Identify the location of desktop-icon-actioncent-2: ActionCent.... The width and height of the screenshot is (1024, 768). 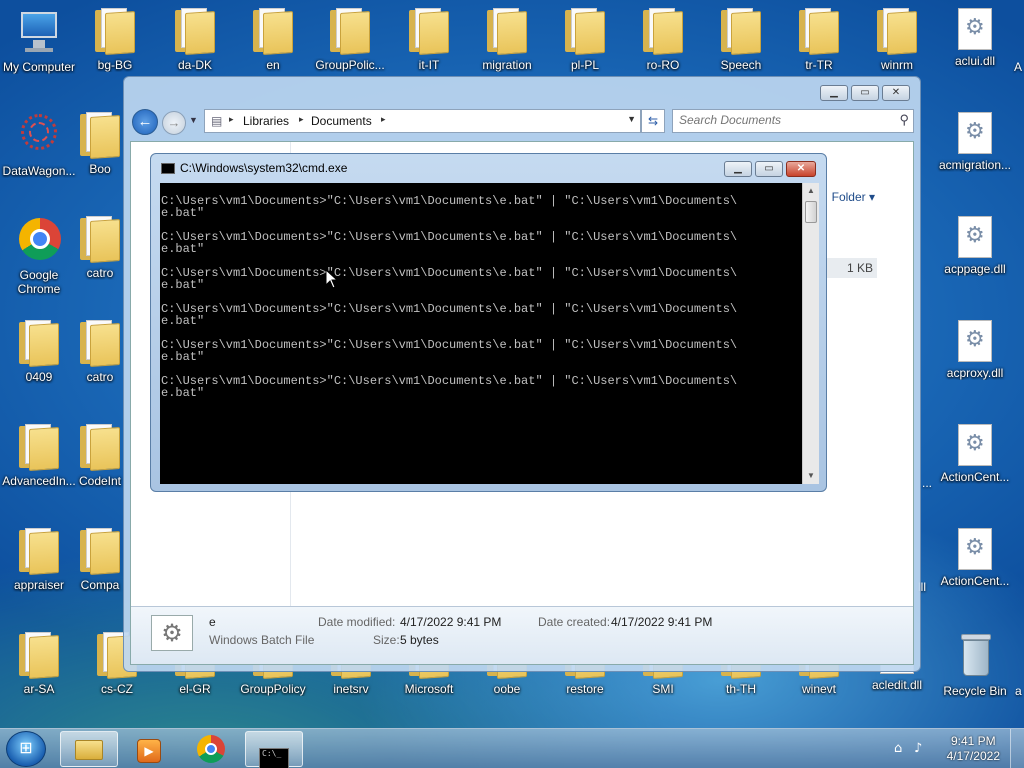
(975, 558).